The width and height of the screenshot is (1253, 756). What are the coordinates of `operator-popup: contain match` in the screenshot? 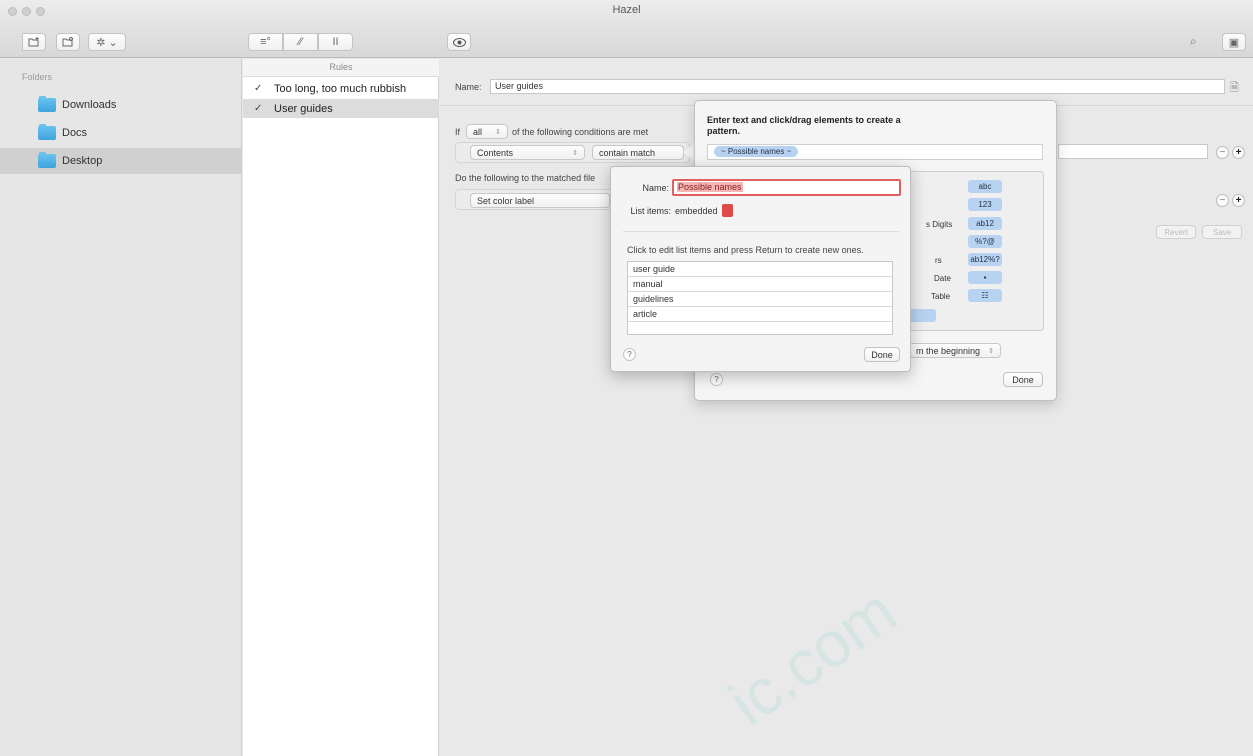 It's located at (638, 152).